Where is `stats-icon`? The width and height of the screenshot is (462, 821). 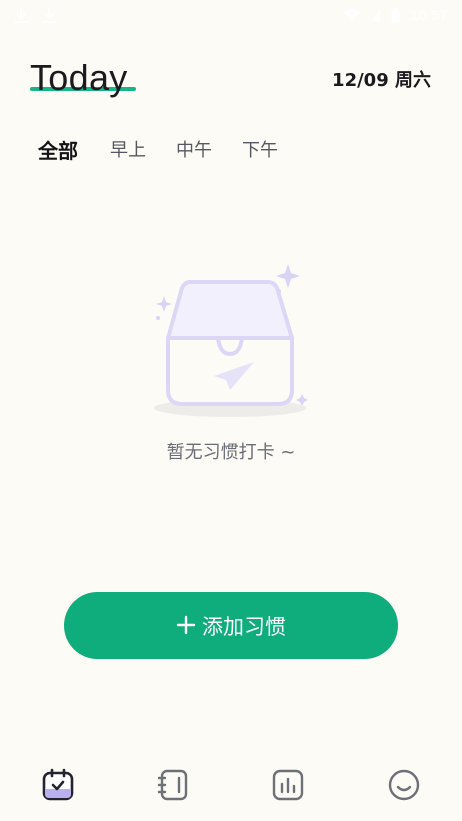 stats-icon is located at coordinates (288, 785).